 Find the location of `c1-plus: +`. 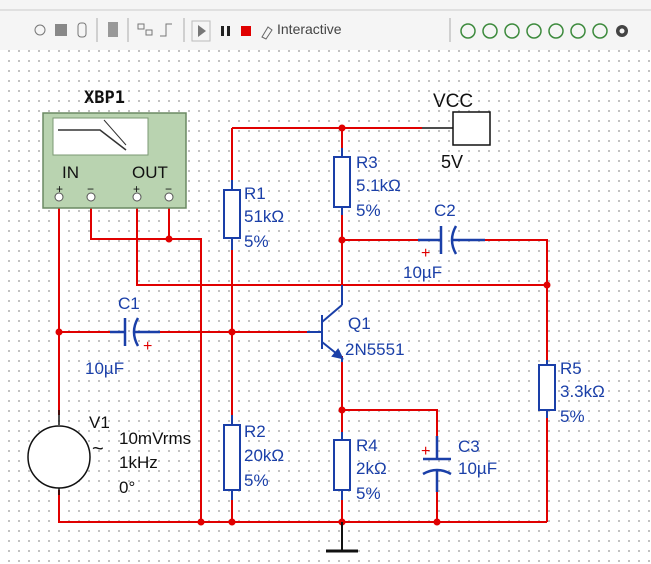

c1-plus: + is located at coordinates (147, 346).